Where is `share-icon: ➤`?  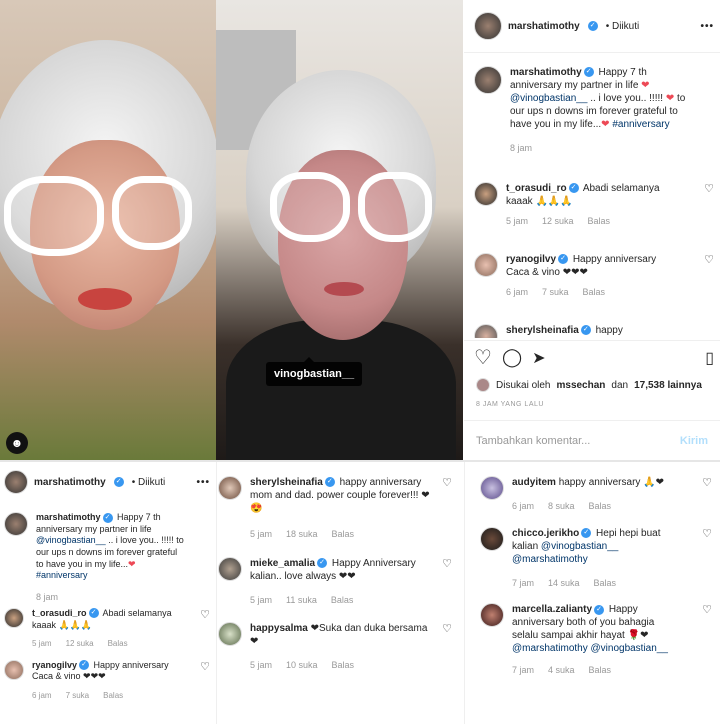 share-icon: ➤ is located at coordinates (538, 358).